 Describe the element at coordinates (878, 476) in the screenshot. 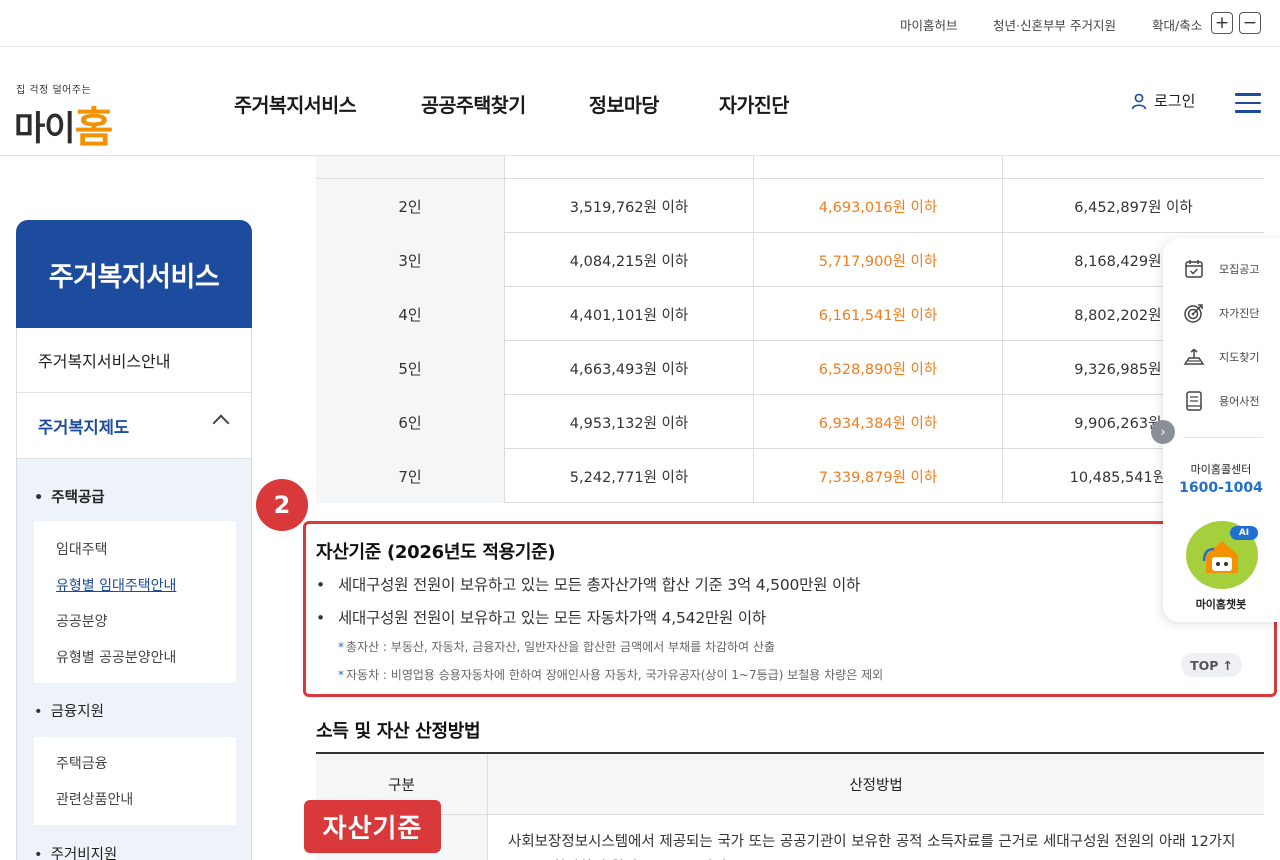

I see `income-limit-cell: 7,339,879원 이하` at that location.